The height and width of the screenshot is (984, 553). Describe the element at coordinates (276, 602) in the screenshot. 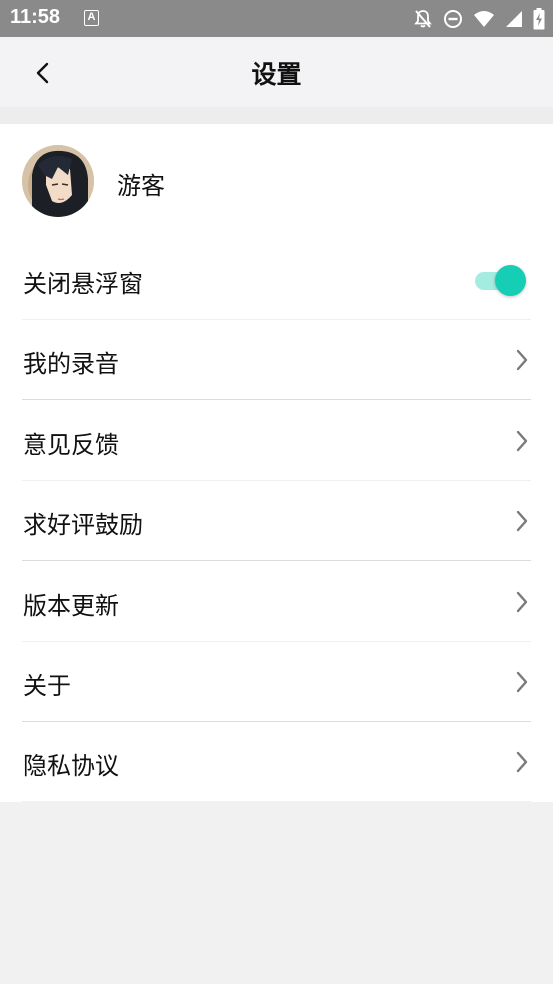

I see `settings-item-update: 版本更新` at that location.